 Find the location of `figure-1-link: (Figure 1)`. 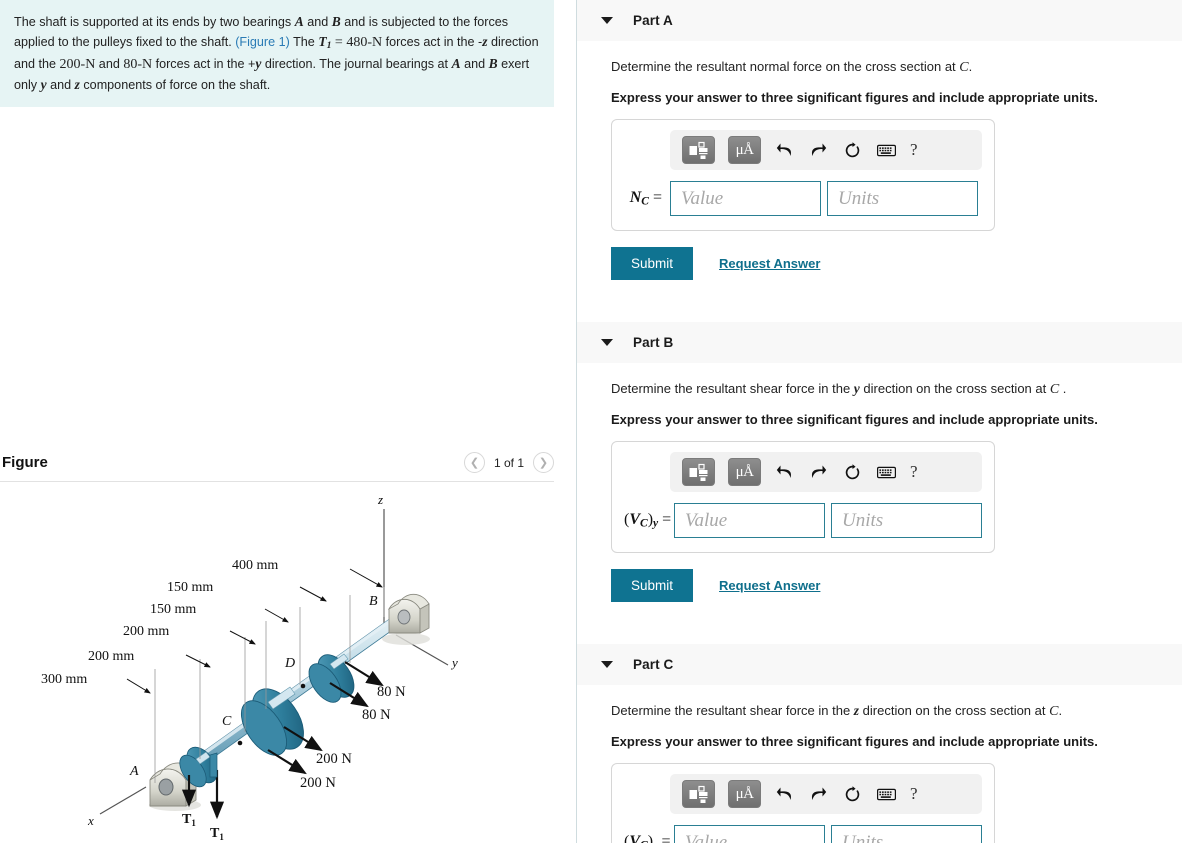

figure-1-link: (Figure 1) is located at coordinates (262, 42).